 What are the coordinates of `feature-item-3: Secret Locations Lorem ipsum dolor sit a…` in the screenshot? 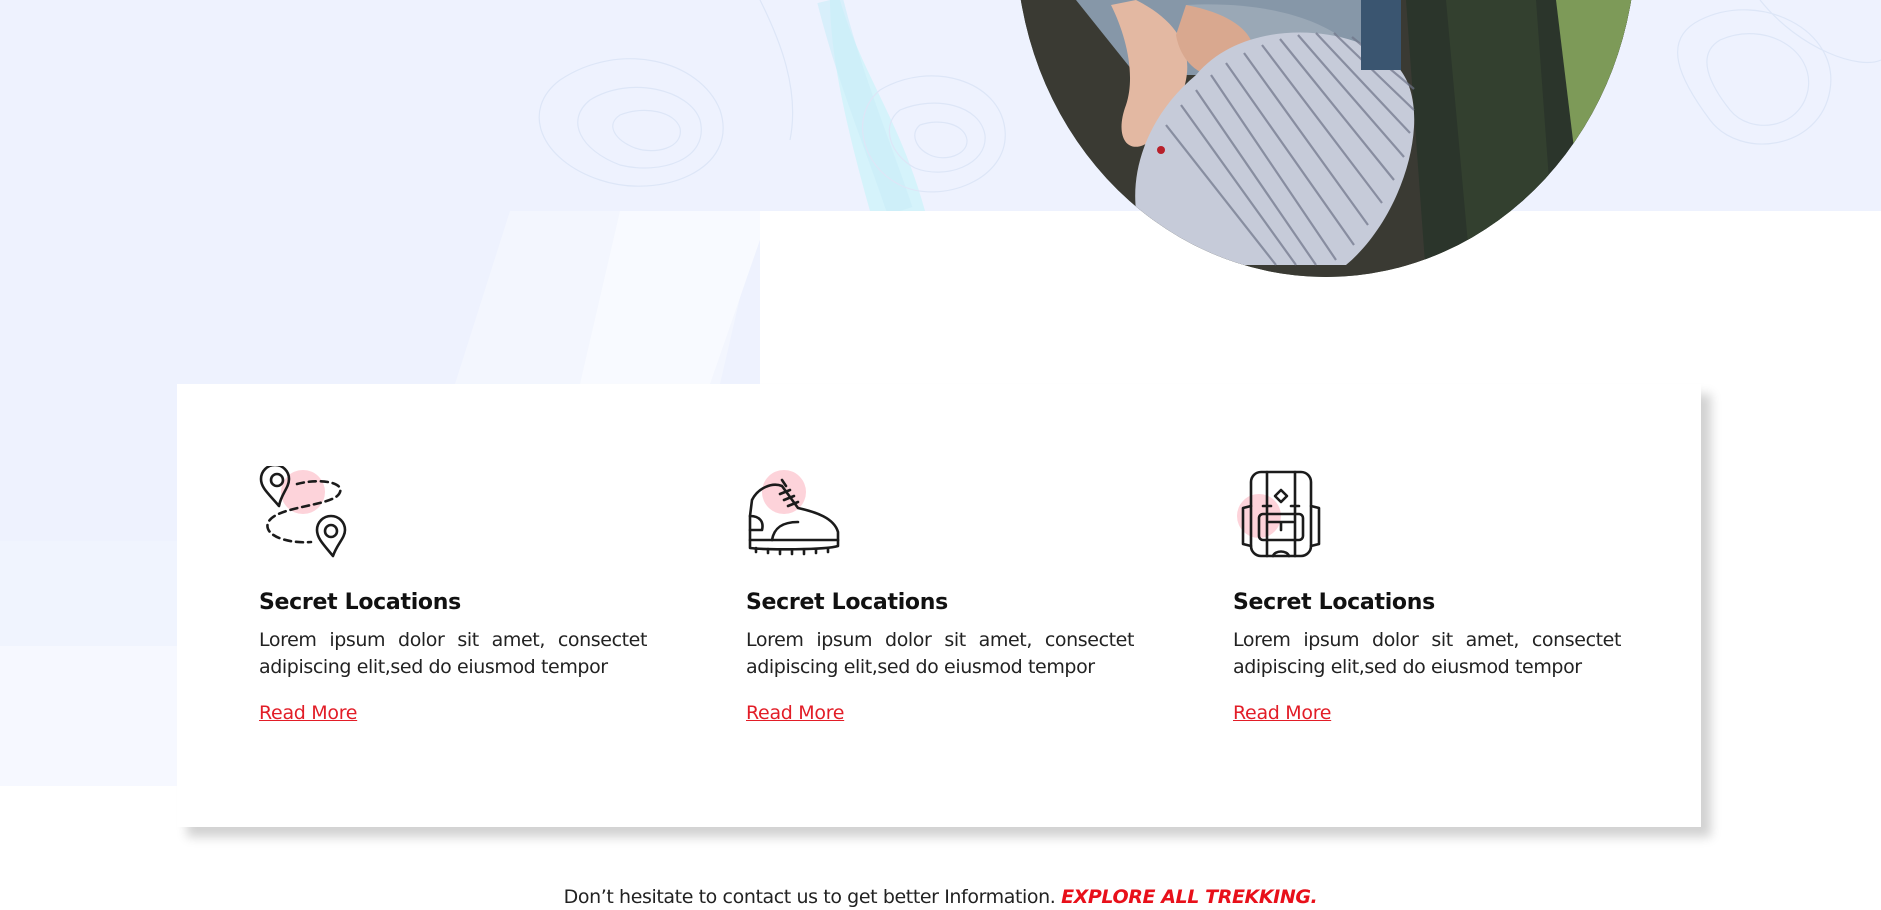 It's located at (1427, 595).